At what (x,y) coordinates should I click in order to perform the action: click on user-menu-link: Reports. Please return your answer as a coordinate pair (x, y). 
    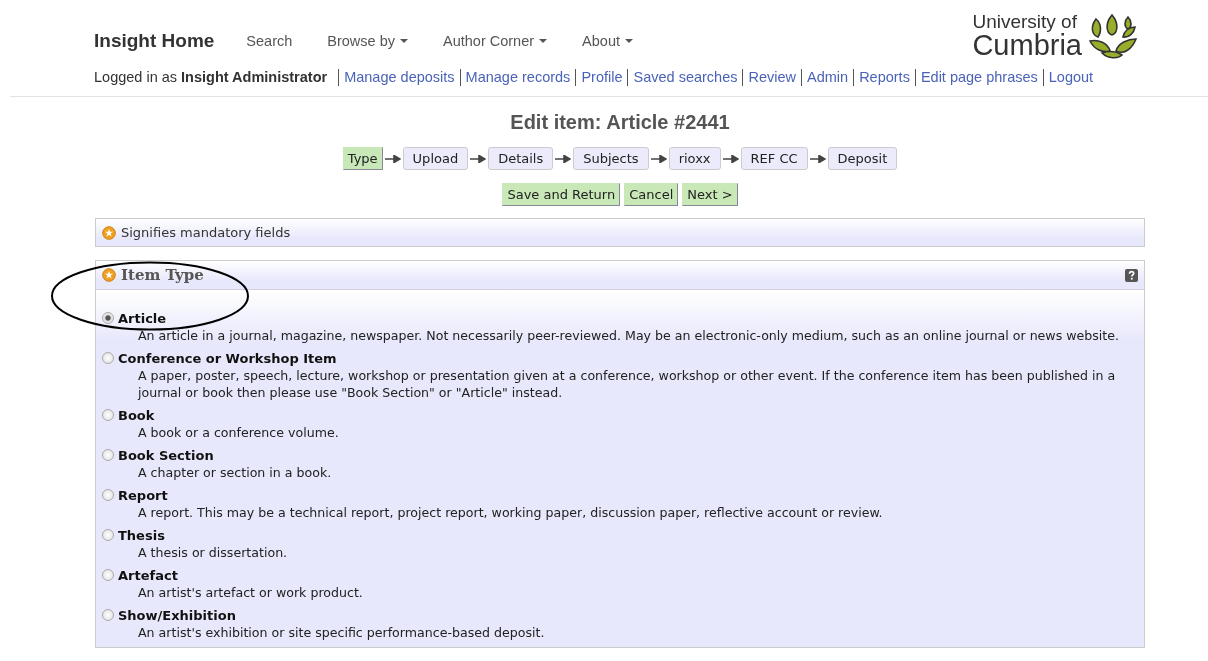
    Looking at the image, I should click on (884, 77).